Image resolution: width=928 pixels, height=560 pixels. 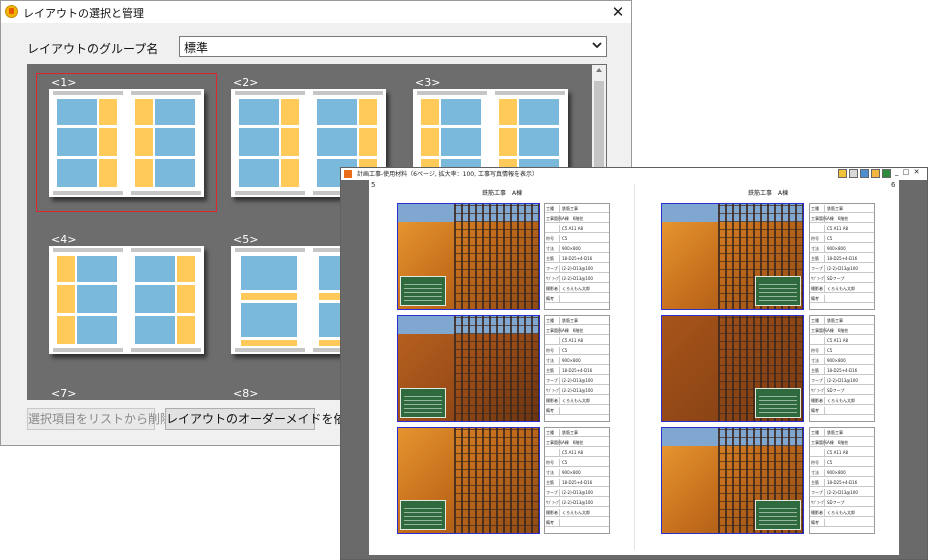 What do you see at coordinates (864, 173) in the screenshot?
I see `save-icon` at bounding box center [864, 173].